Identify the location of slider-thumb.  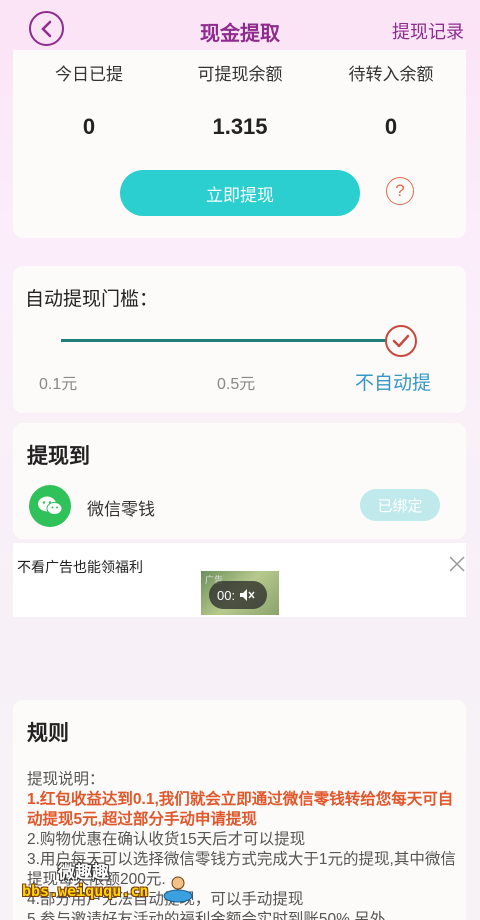
(401, 341).